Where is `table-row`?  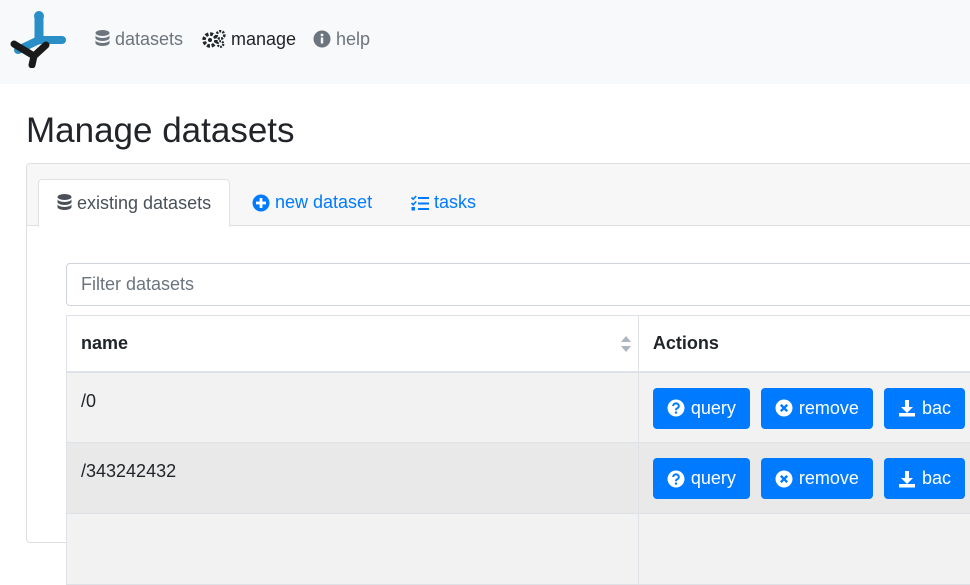
table-row is located at coordinates (518, 549).